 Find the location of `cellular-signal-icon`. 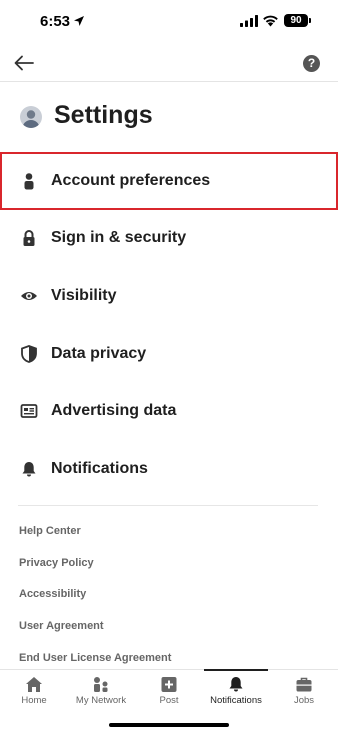

cellular-signal-icon is located at coordinates (249, 21).